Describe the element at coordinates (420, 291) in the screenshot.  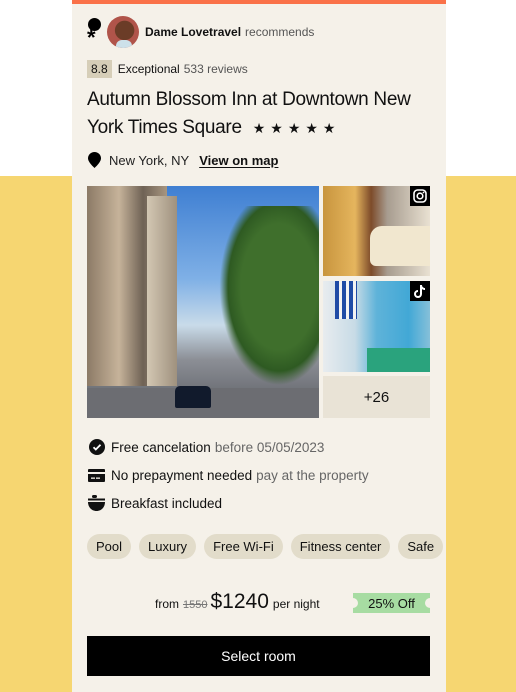
I see `tiktok-icon` at that location.